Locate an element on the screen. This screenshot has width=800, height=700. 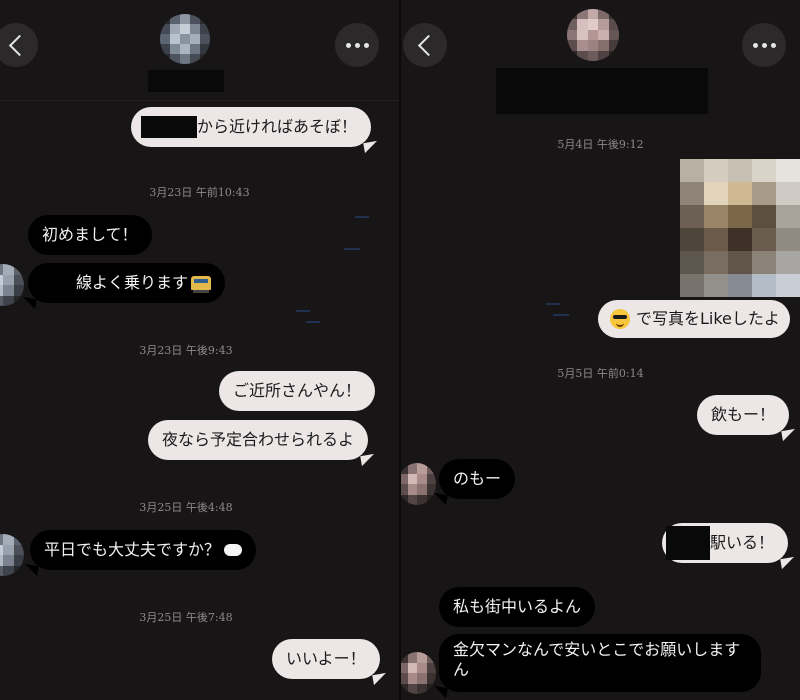
timestamp: 3月23日 午後9:43 is located at coordinates (186, 350).